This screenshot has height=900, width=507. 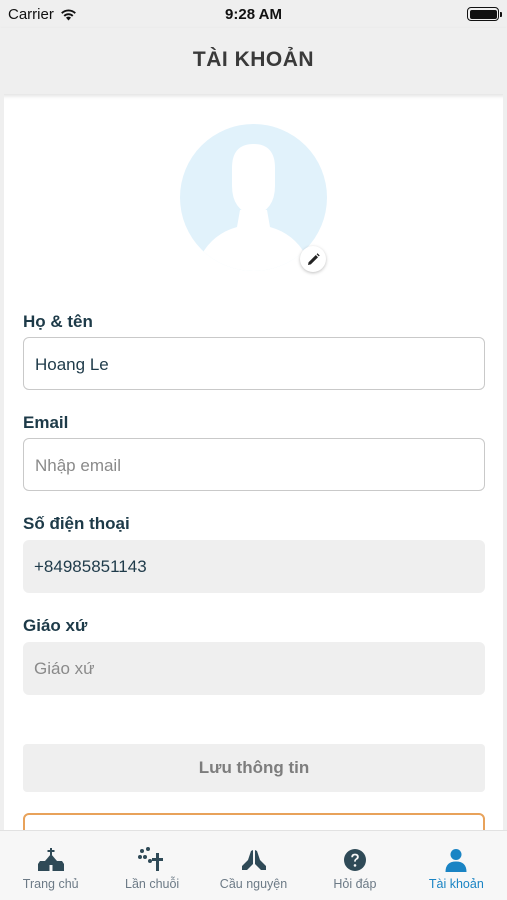 What do you see at coordinates (90, 566) in the screenshot?
I see `phone-value: +84985851143` at bounding box center [90, 566].